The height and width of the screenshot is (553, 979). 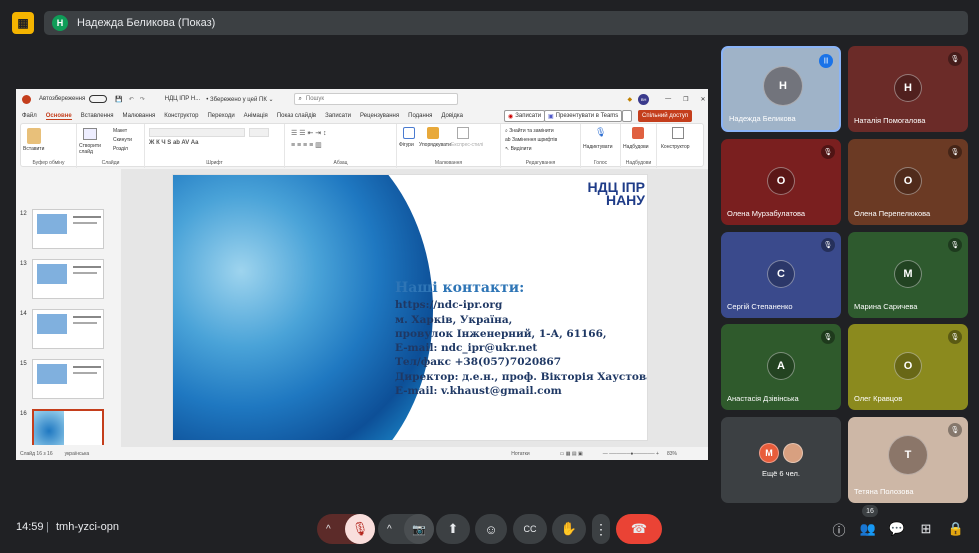 I want to click on thumbnail-number: 16, so click(x=23, y=414).